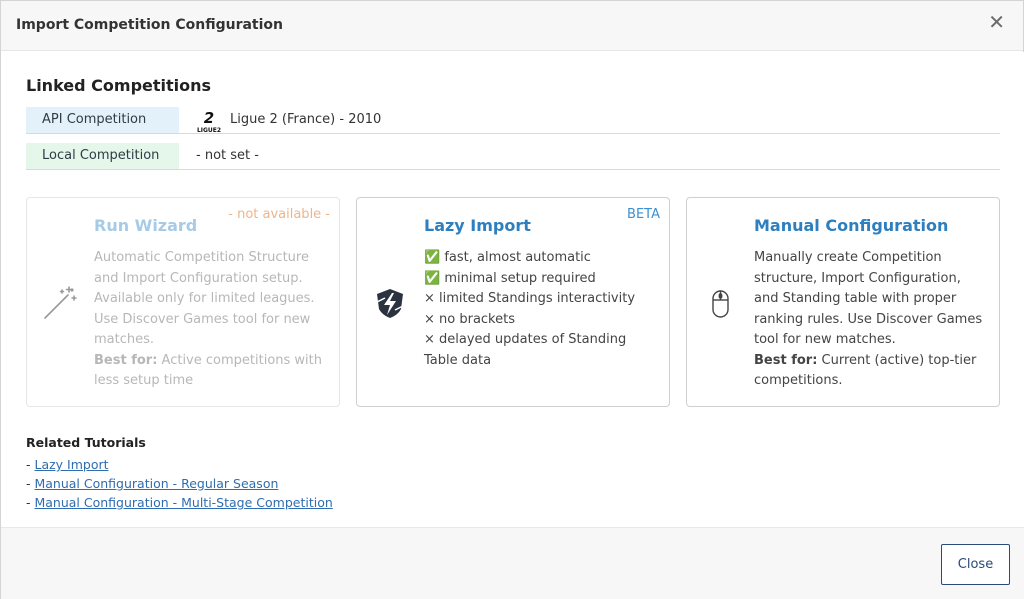 This screenshot has height=599, width=1024. I want to click on ligue2-logo-icon: 2 LIGUE2, so click(209, 121).